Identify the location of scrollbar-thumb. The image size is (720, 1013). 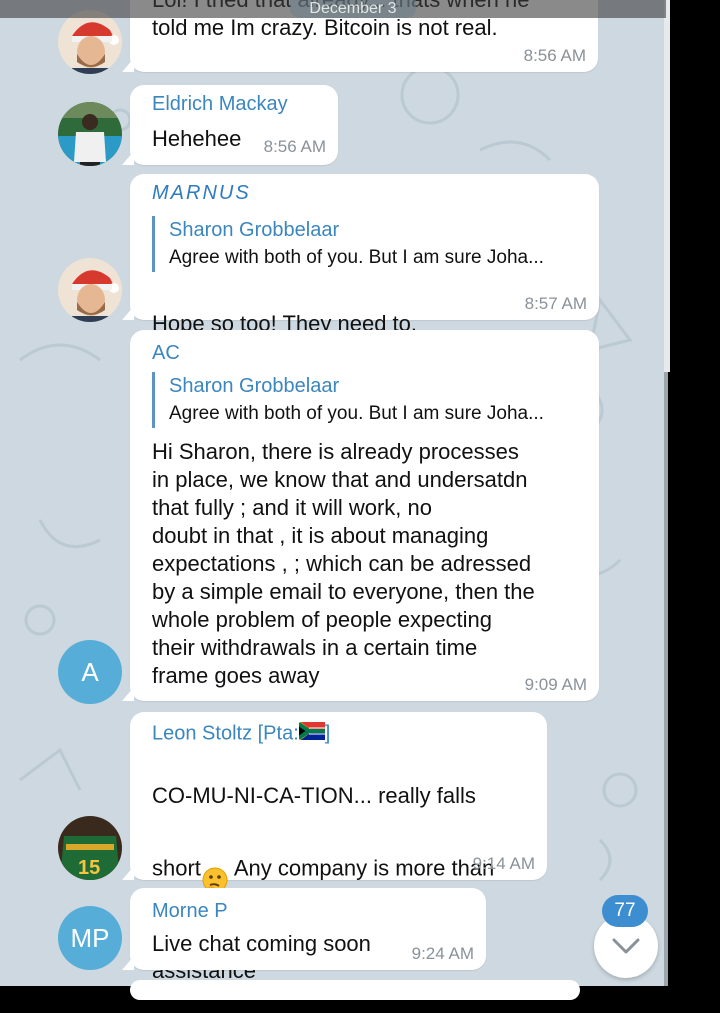
(667, 186).